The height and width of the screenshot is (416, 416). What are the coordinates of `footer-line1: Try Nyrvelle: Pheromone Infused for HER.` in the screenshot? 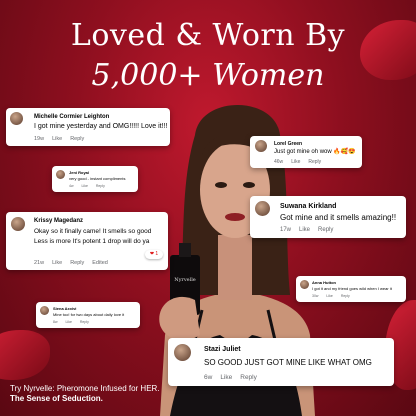 It's located at (85, 388).